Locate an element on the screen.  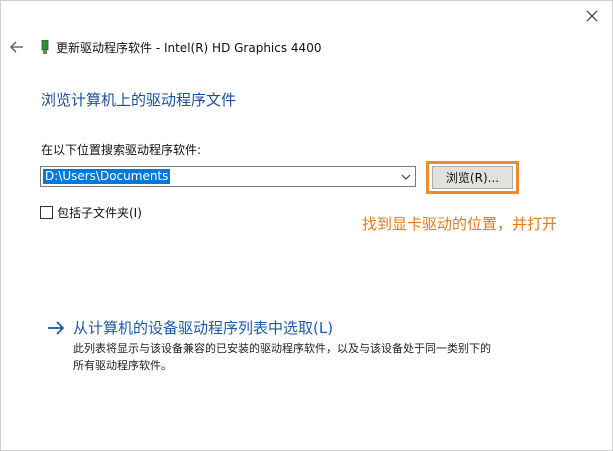
pick-from-list-link: 从计算机的设备驱动程序列表中选取(L) is located at coordinates (190, 327).